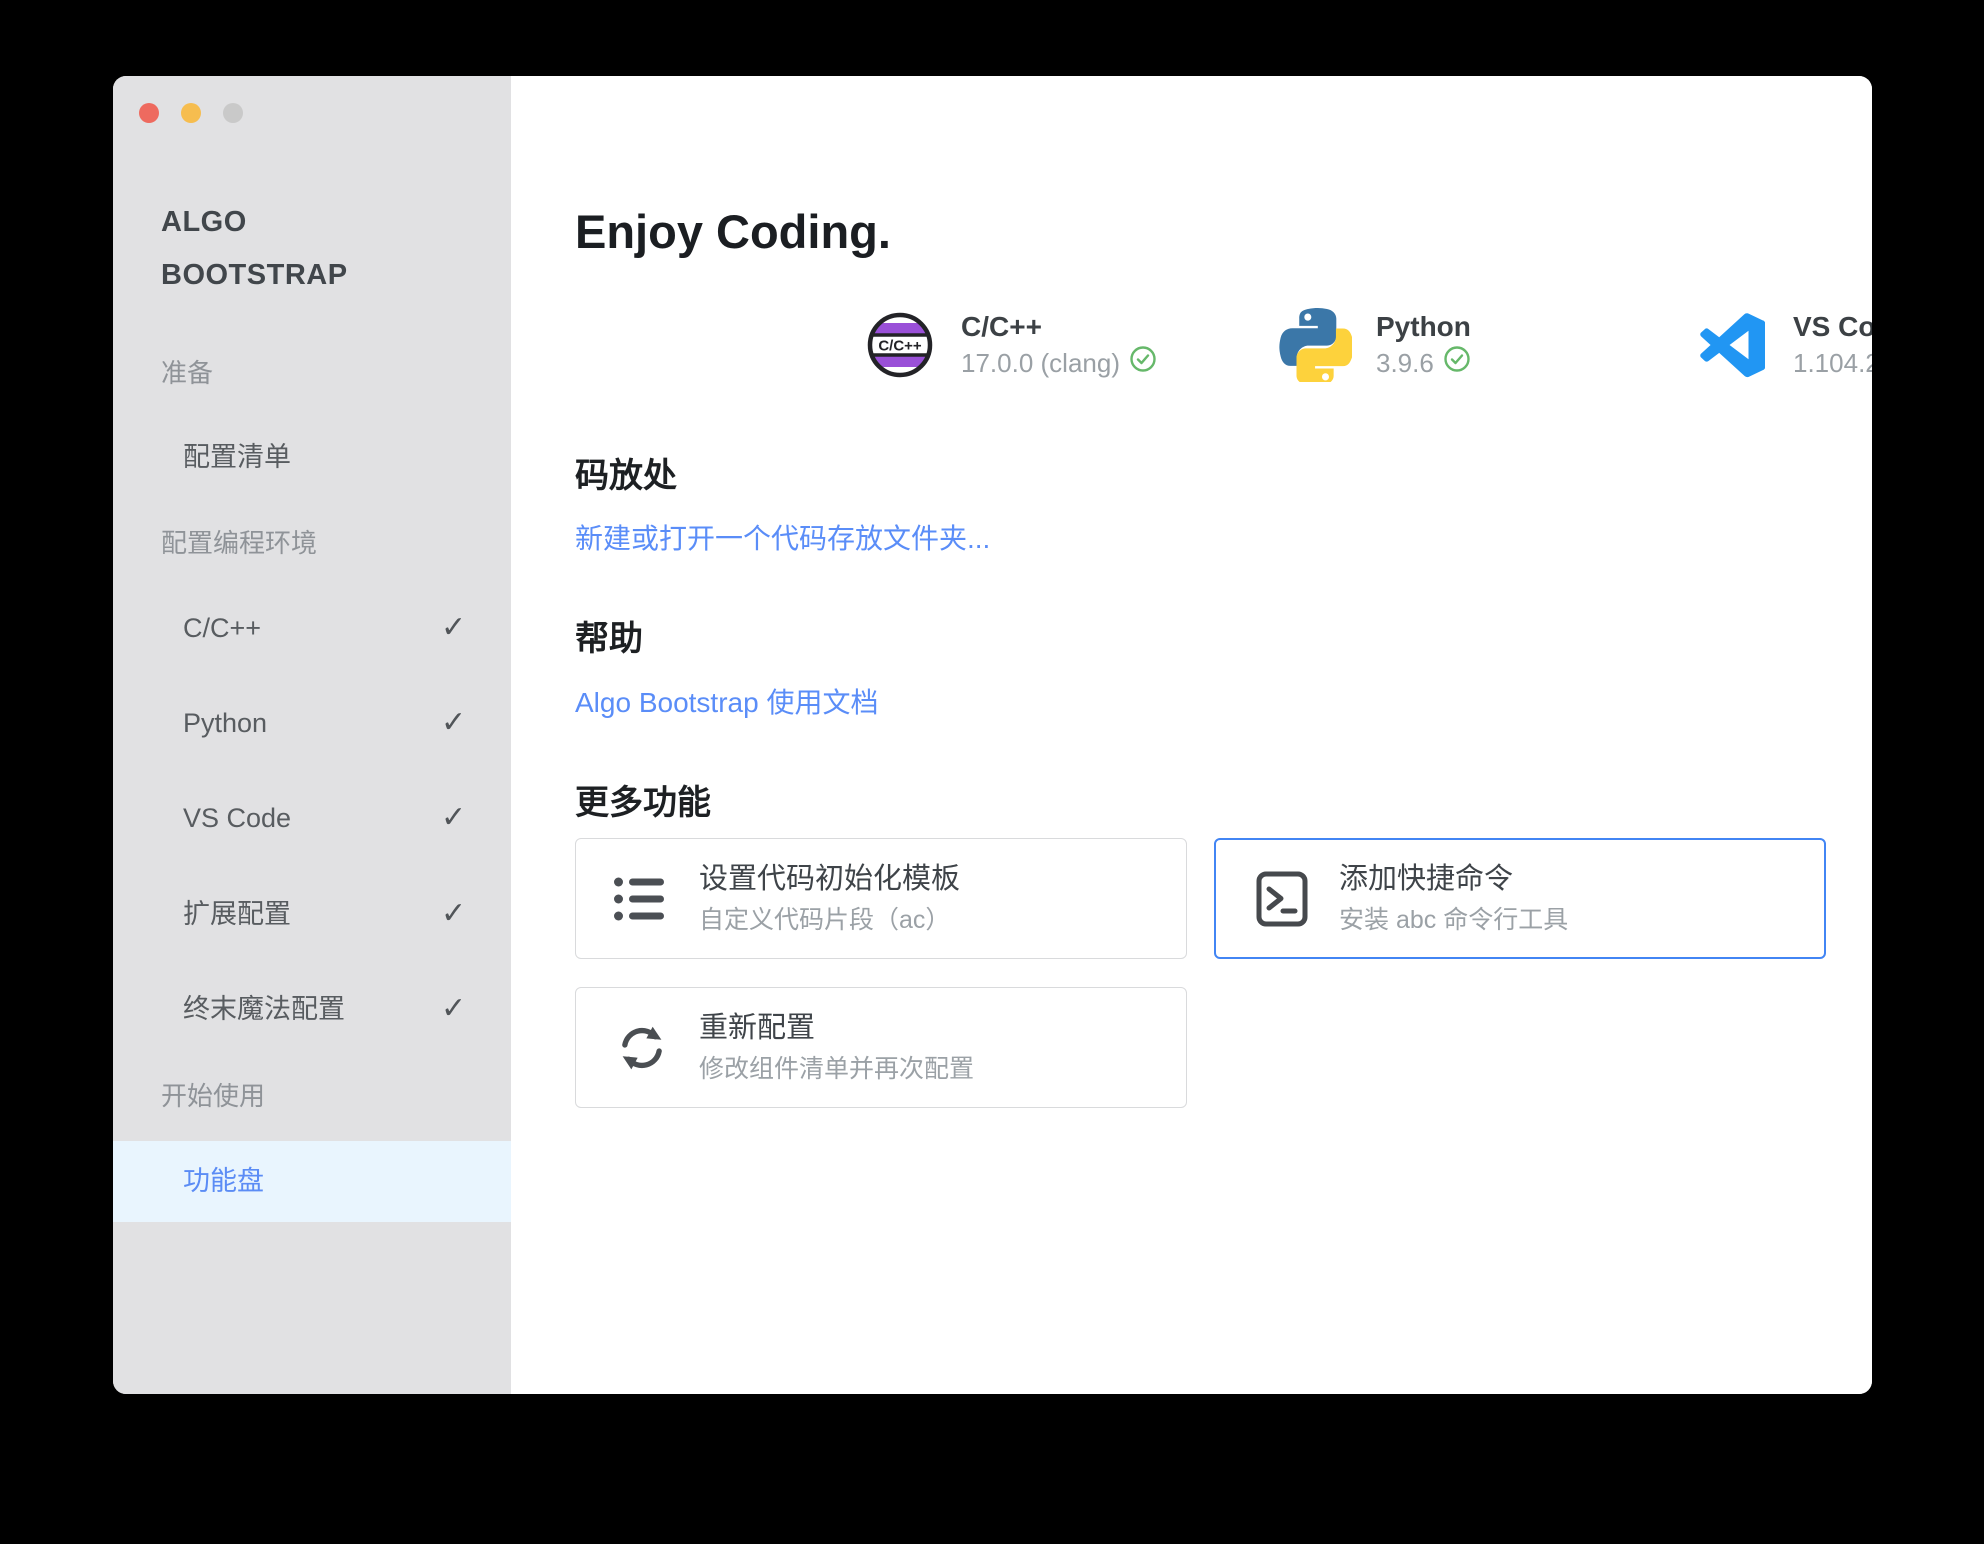 The width and height of the screenshot is (1984, 1544). Describe the element at coordinates (312, 457) in the screenshot. I see `sidebar-item-config-list: 配置清单` at that location.